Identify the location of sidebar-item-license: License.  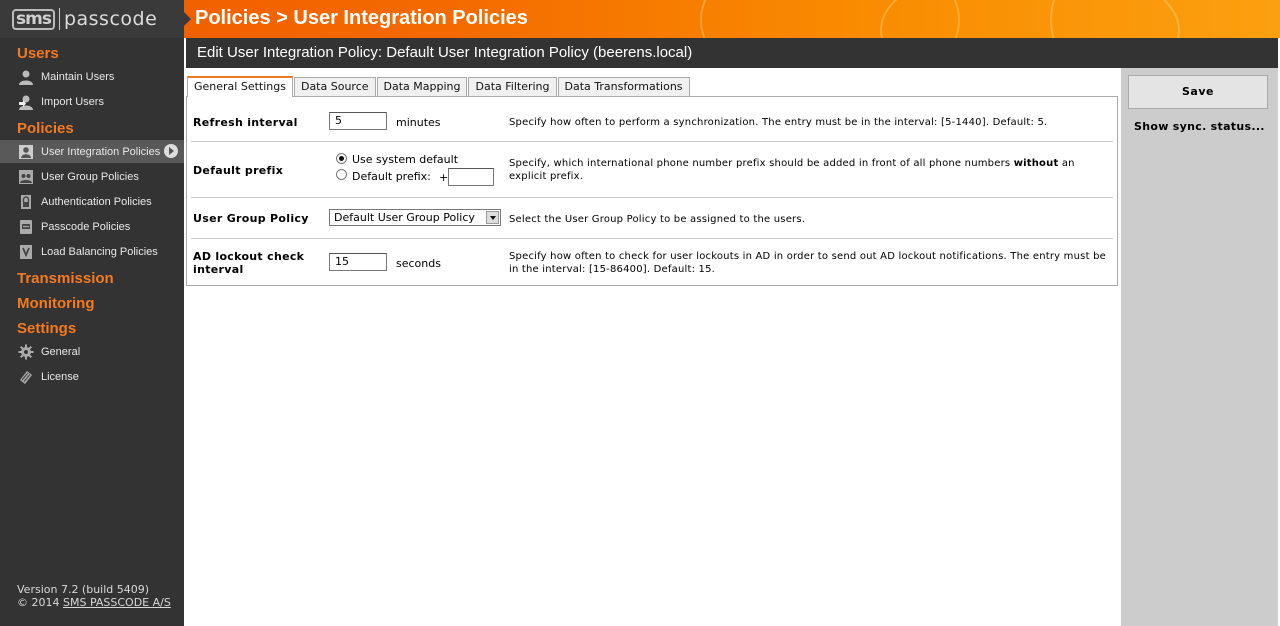
(92, 376).